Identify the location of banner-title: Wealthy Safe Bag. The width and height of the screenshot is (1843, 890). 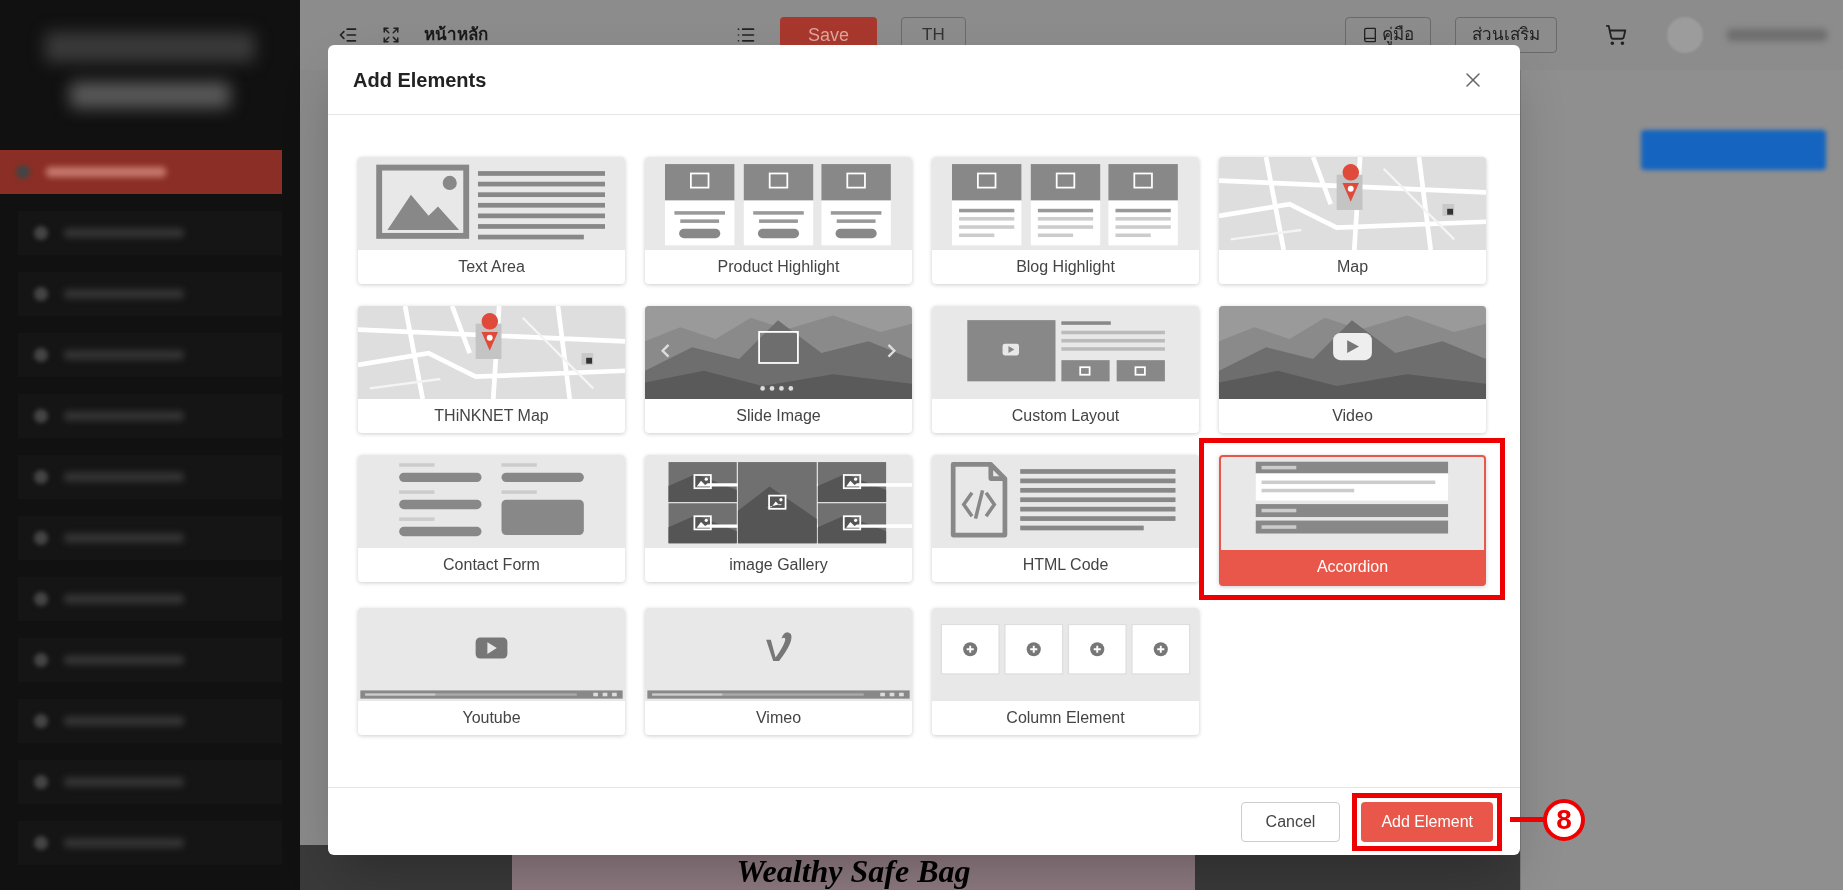
(853, 871).